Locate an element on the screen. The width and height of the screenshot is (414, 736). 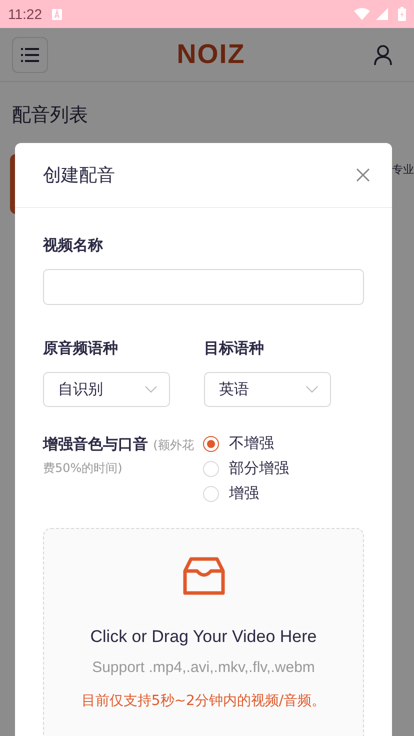
language-select: 英语 is located at coordinates (267, 389).